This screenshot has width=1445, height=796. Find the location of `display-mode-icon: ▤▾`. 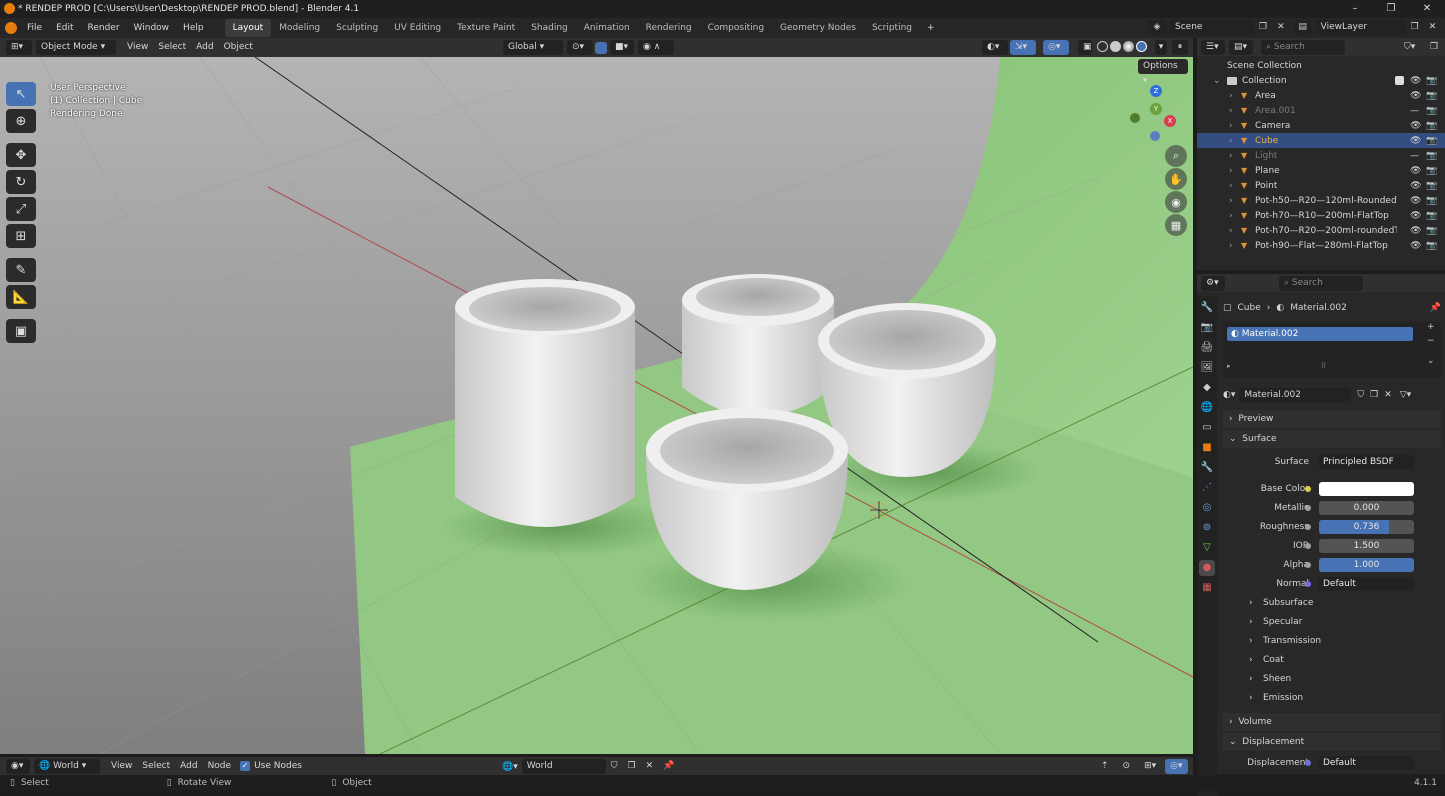

display-mode-icon: ▤▾ is located at coordinates (1241, 47).